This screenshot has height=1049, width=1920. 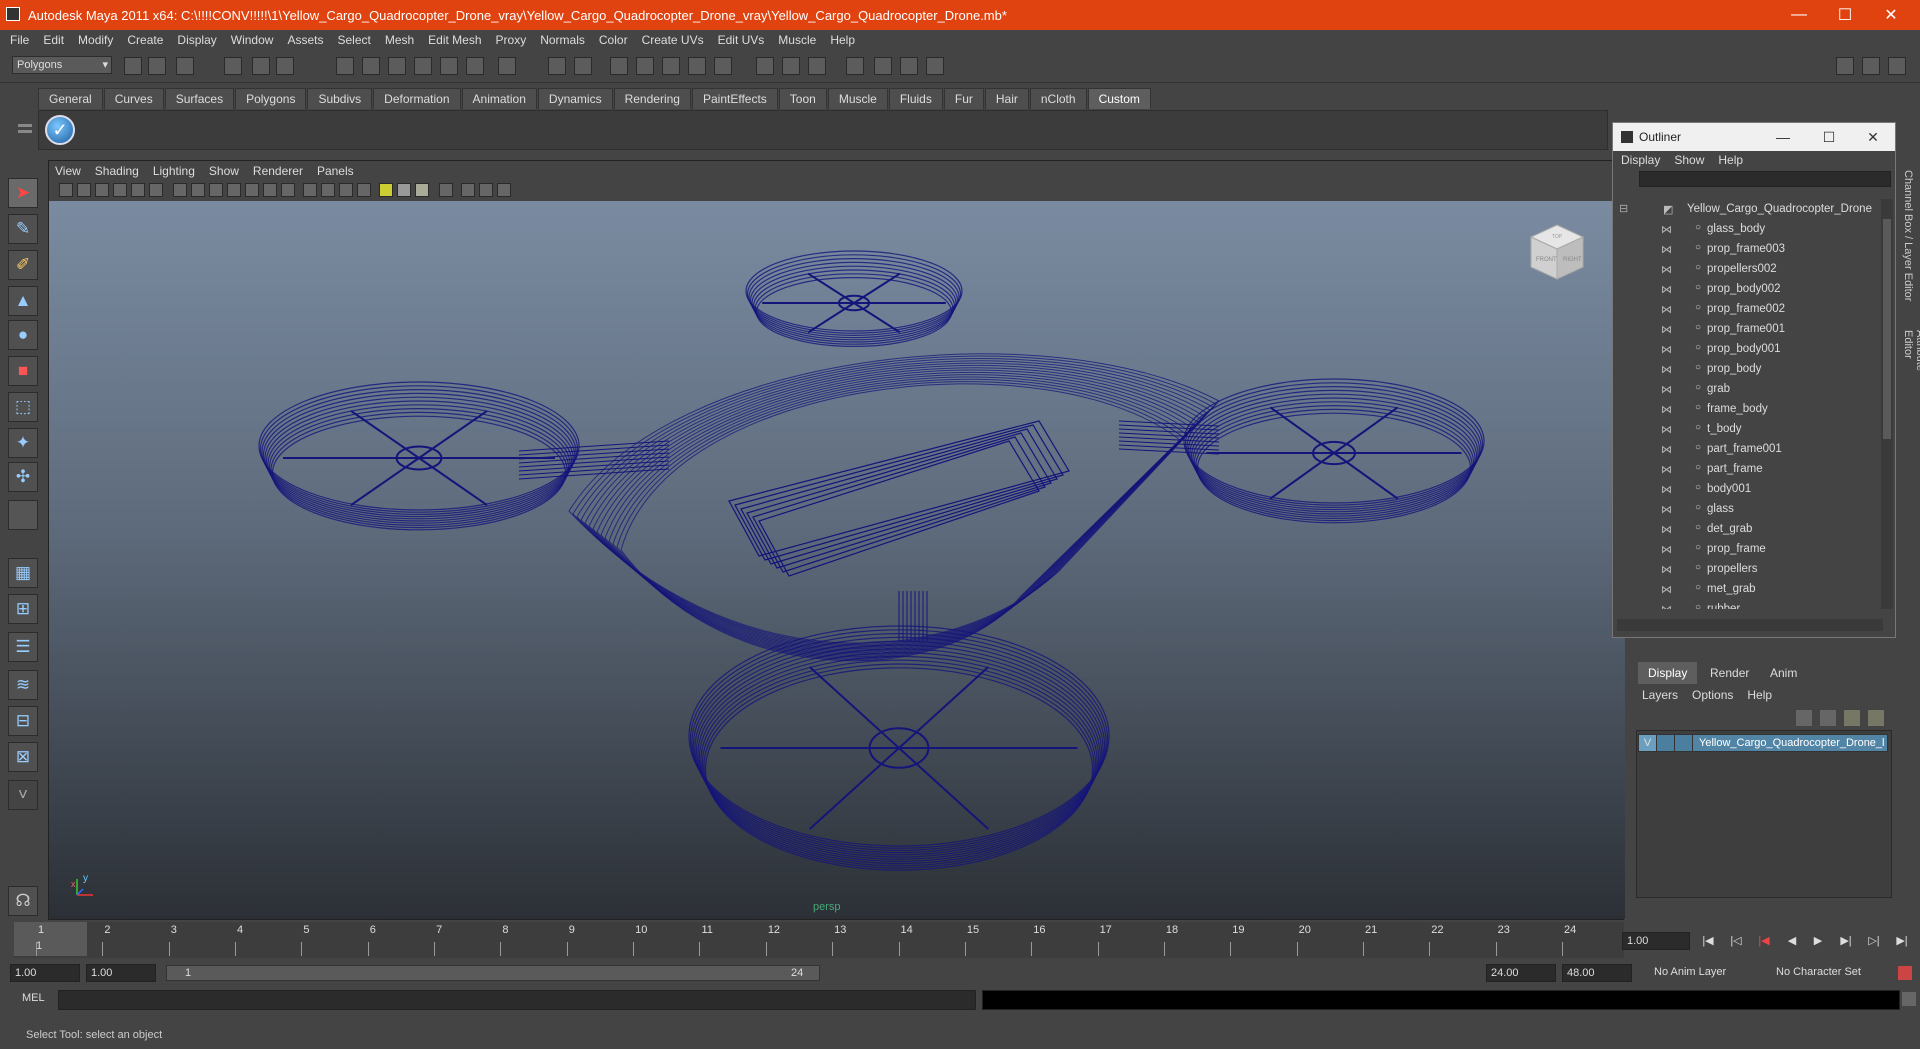 I want to click on layout-icon-c, so click(x=1897, y=66).